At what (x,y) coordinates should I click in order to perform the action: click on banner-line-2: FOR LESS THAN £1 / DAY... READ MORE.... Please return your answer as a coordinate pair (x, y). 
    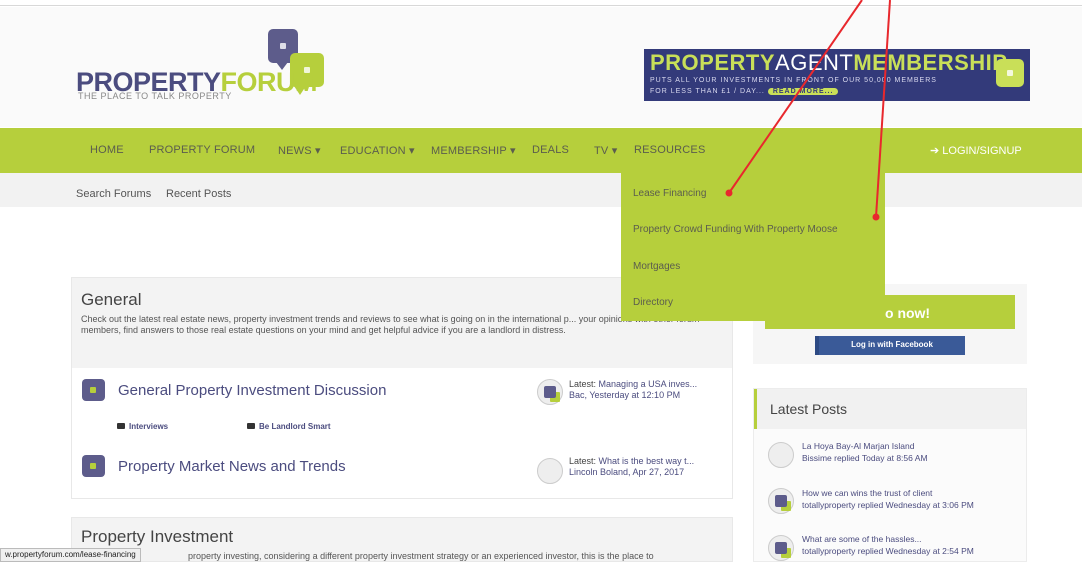
    Looking at the image, I should click on (744, 91).